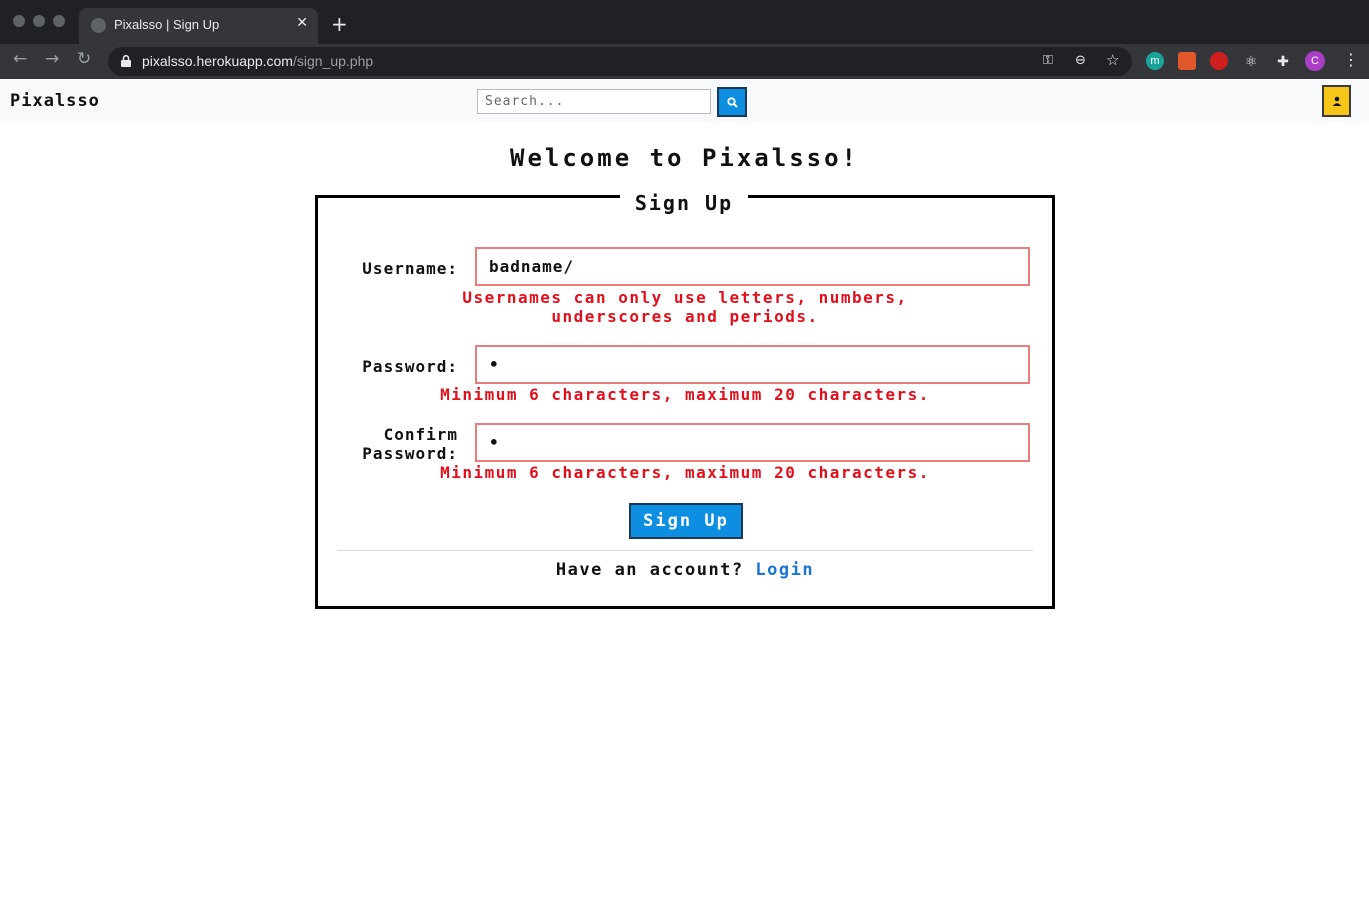  Describe the element at coordinates (98, 25) in the screenshot. I see `globe-icon` at that location.